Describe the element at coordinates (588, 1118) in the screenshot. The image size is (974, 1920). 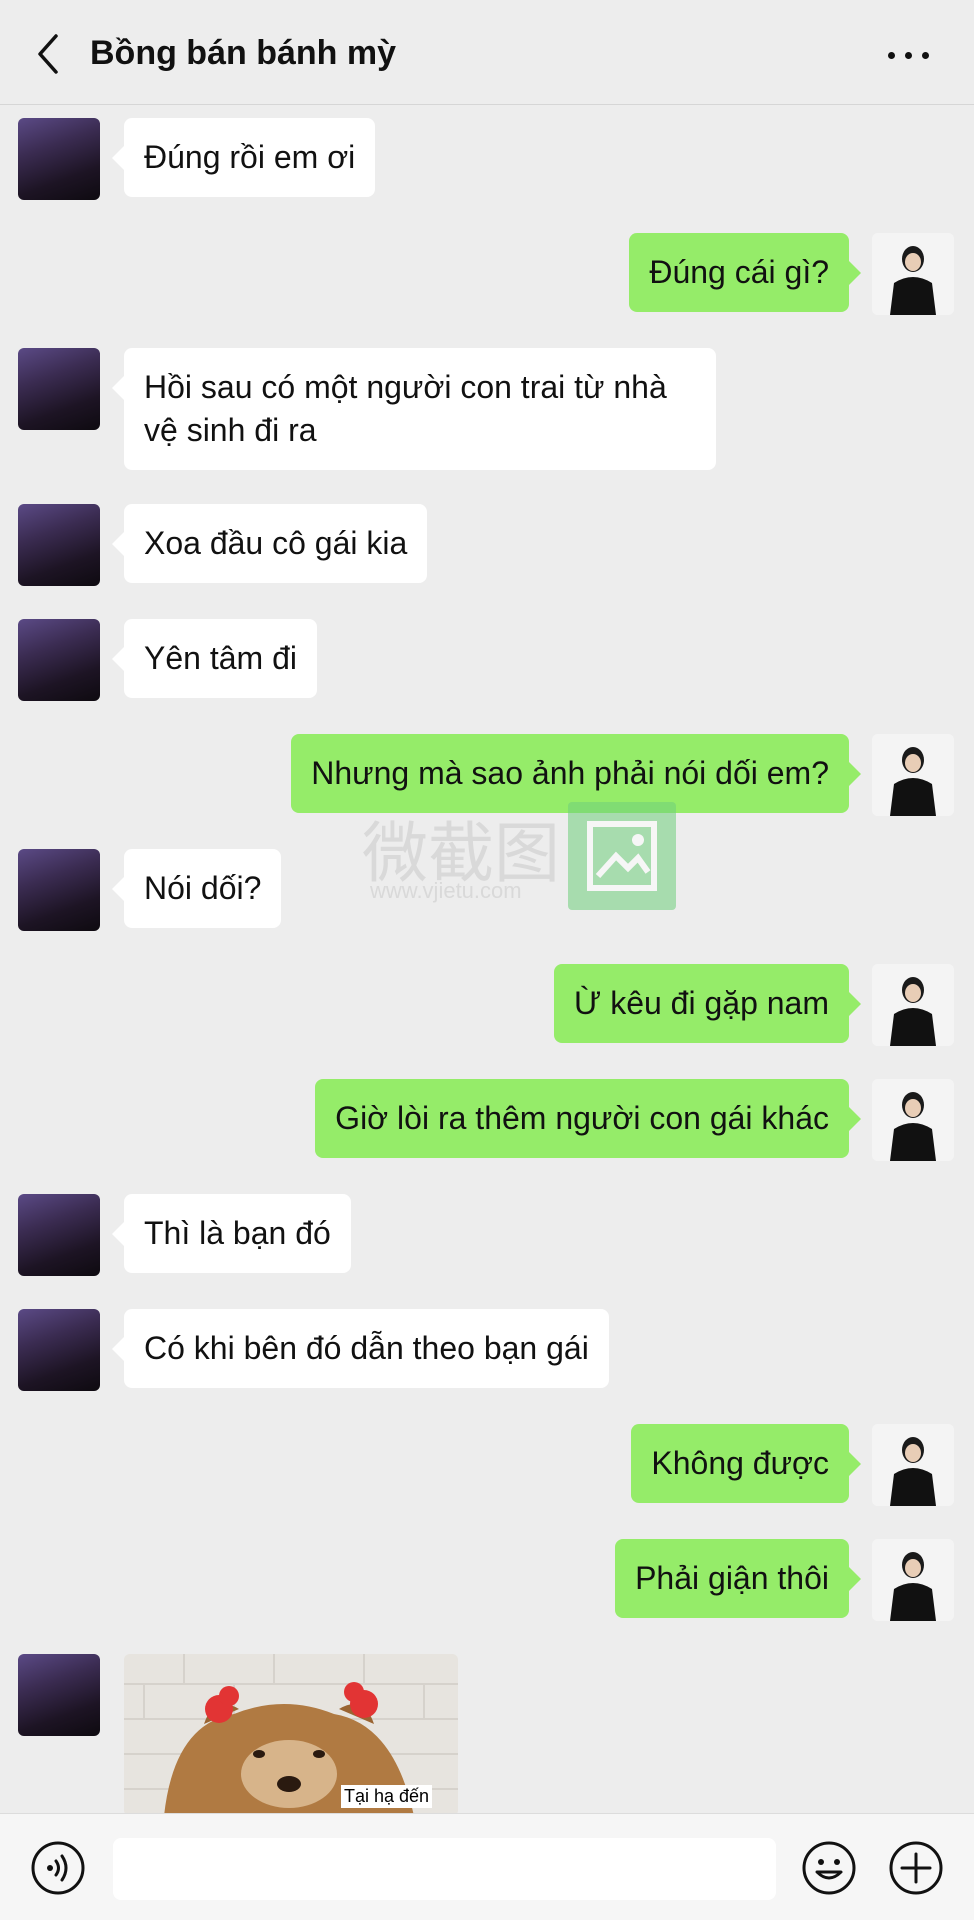
I see `message-bubble: Giờ lòi ra thêm người con gái khác` at that location.